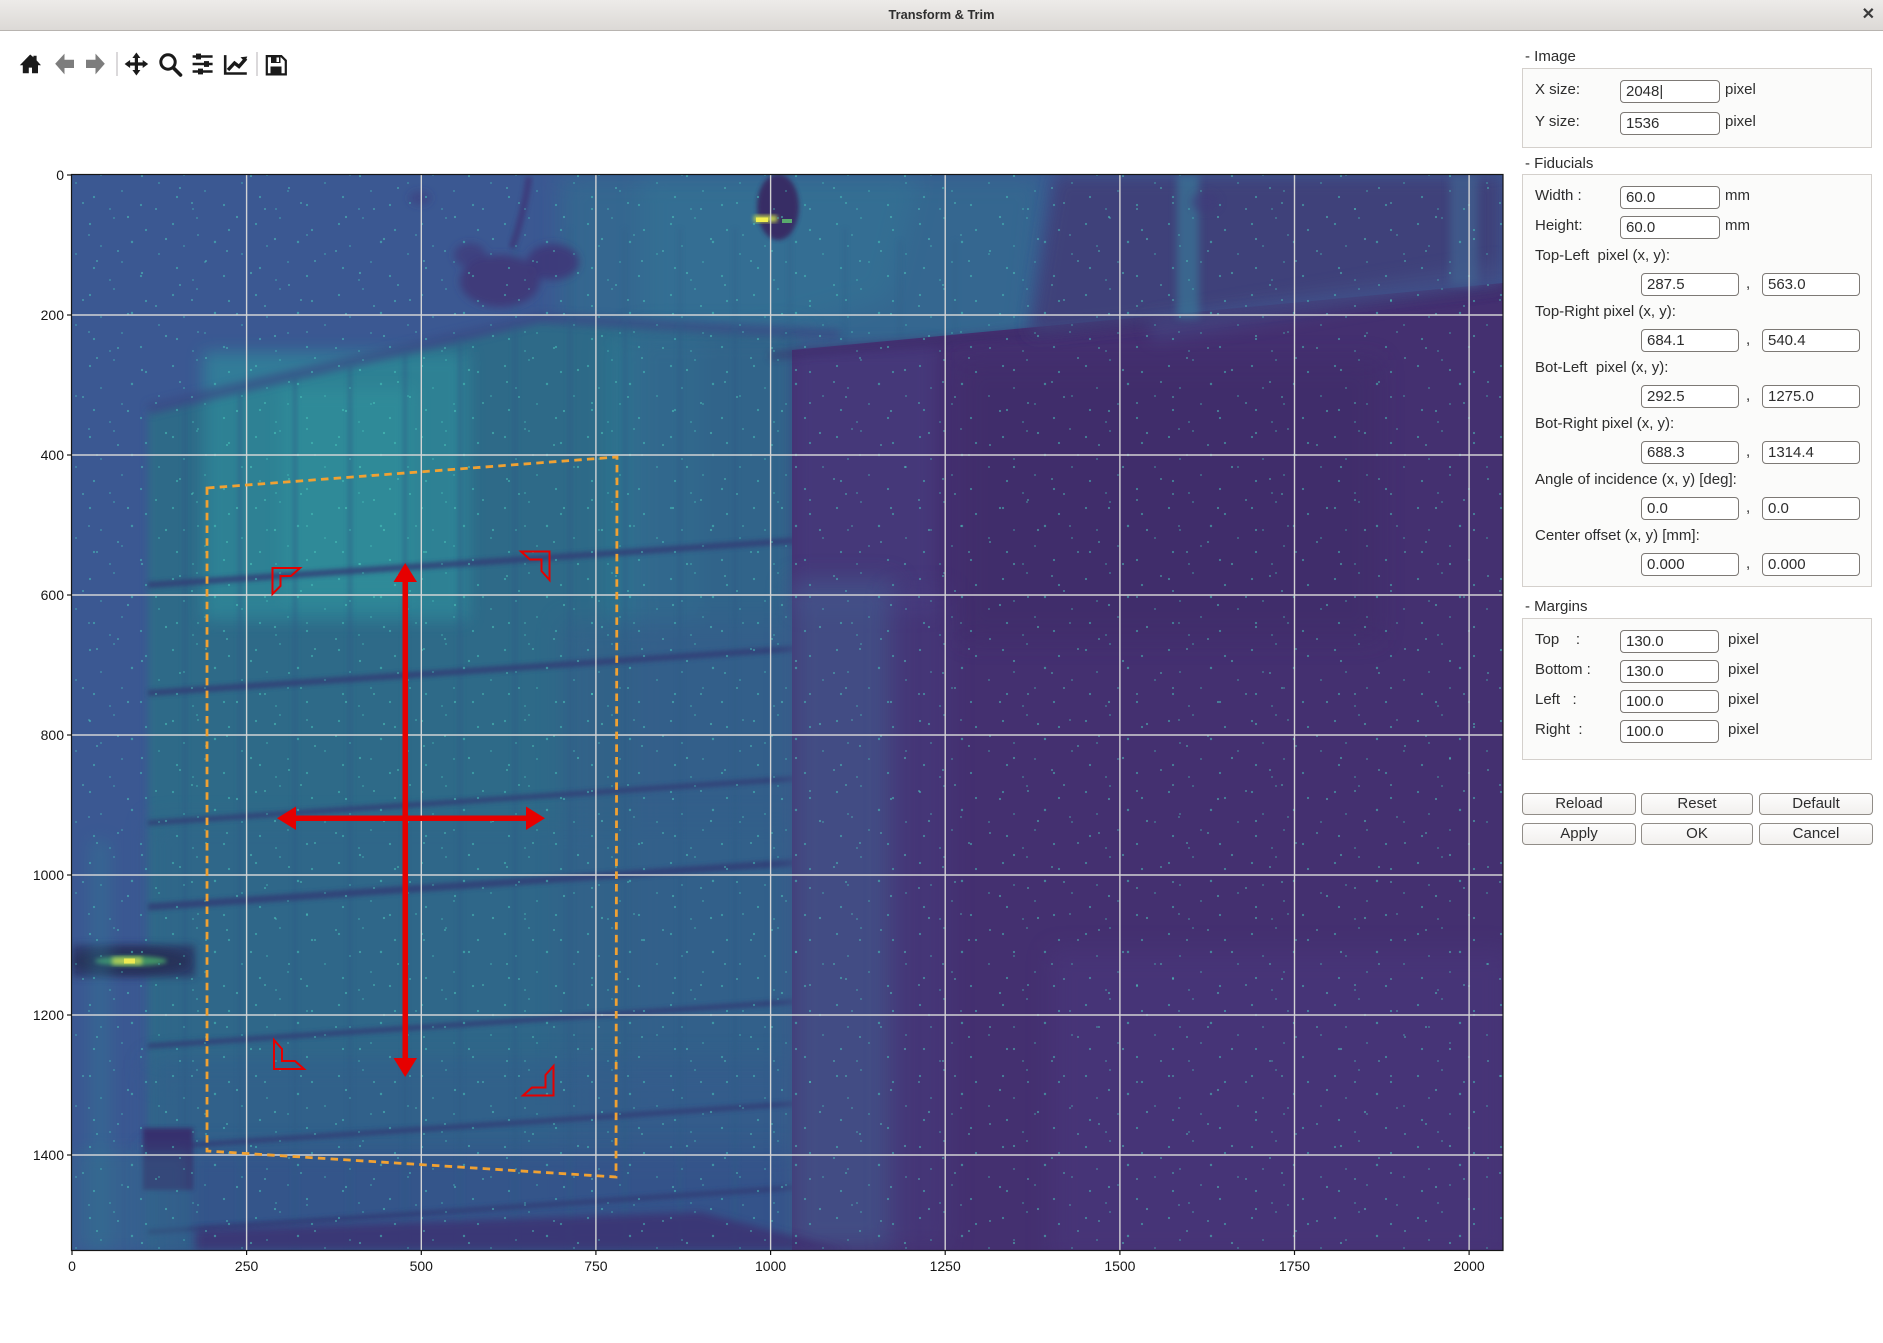  Describe the element at coordinates (53, 455) in the screenshot. I see `svg-text: 400` at that location.